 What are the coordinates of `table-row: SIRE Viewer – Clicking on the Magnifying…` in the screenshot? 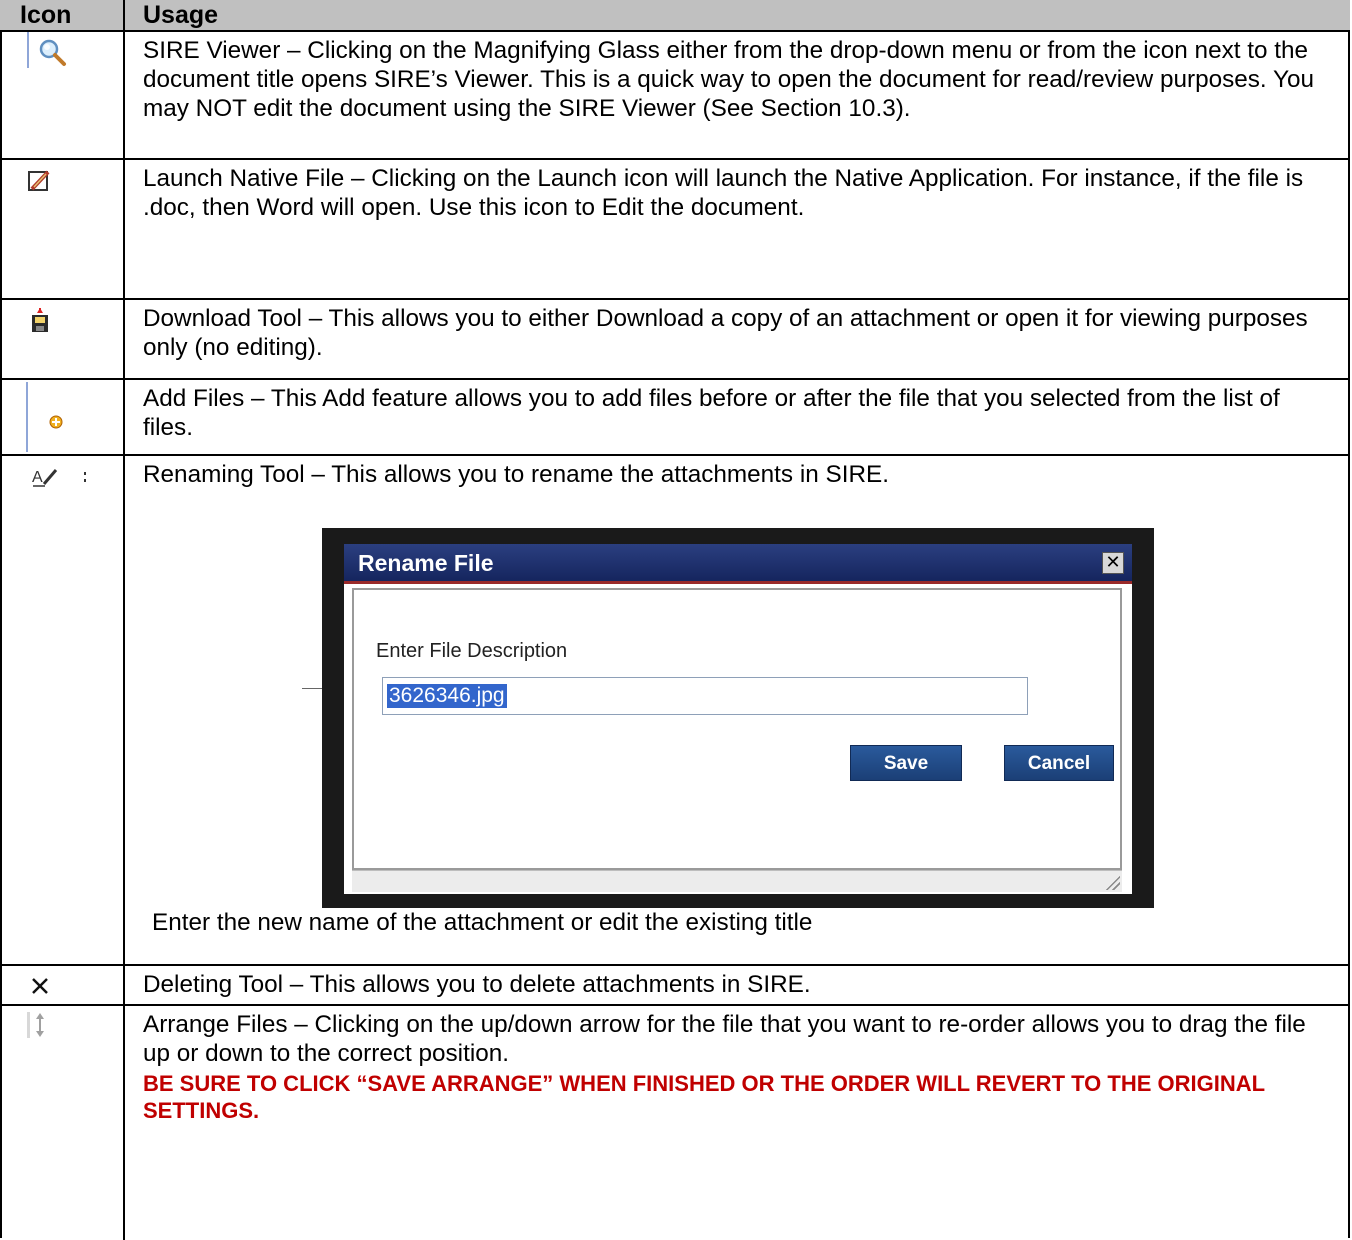 It's located at (675, 96).